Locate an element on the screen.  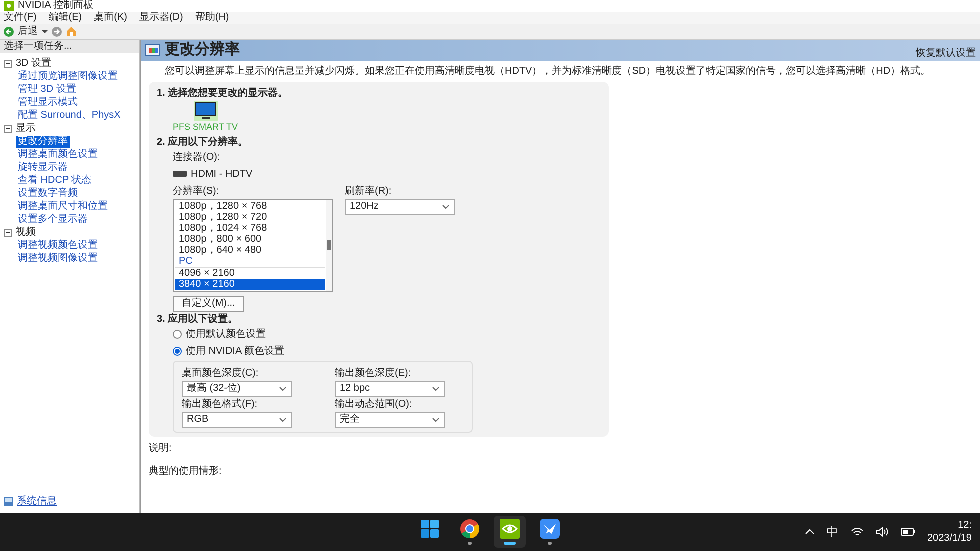
resolution-option: 4096 × 2160 is located at coordinates (250, 273).